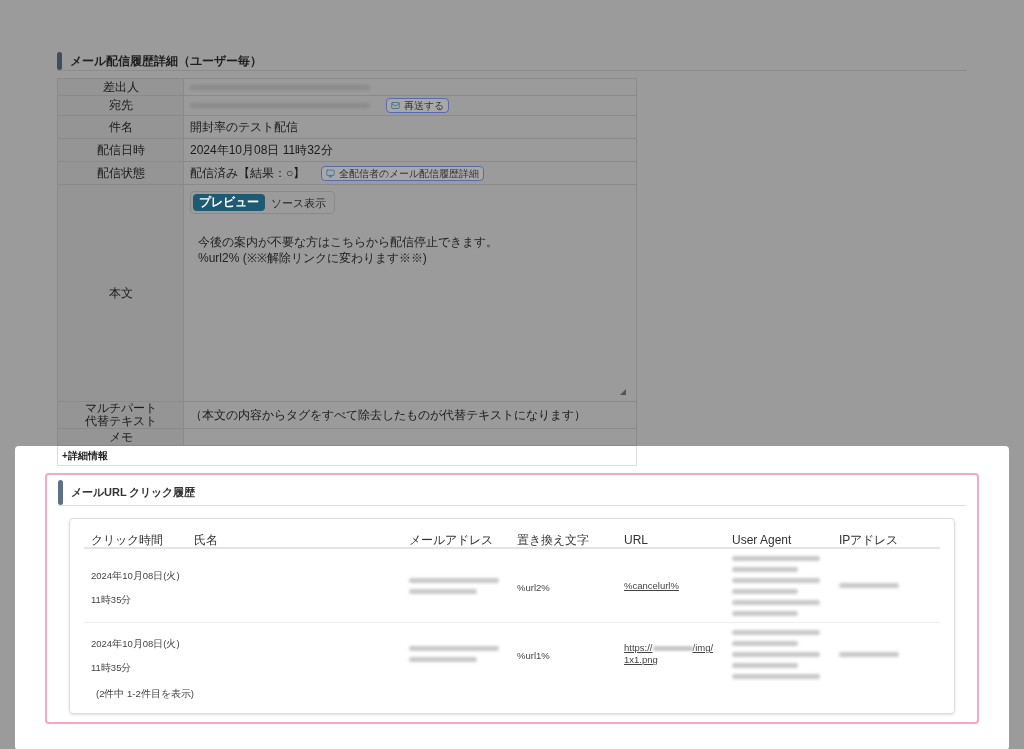 This screenshot has width=1024, height=749. I want to click on editor-tab: プレビュー, so click(229, 202).